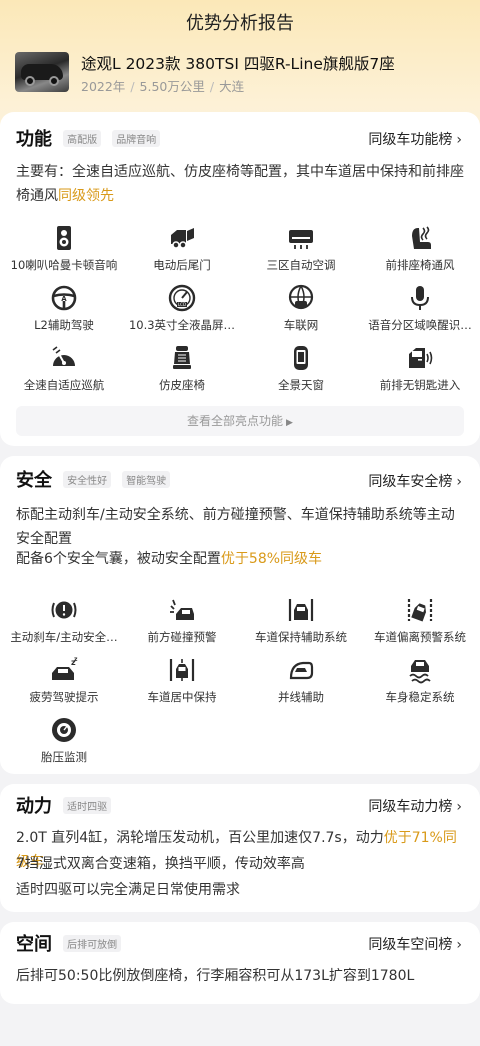  What do you see at coordinates (235, 527) in the screenshot?
I see `safety-description: 标配主动刹车/主动安全系统、前方碰撞预警、车道保持辅助系统等主动安全配置` at bounding box center [235, 527].